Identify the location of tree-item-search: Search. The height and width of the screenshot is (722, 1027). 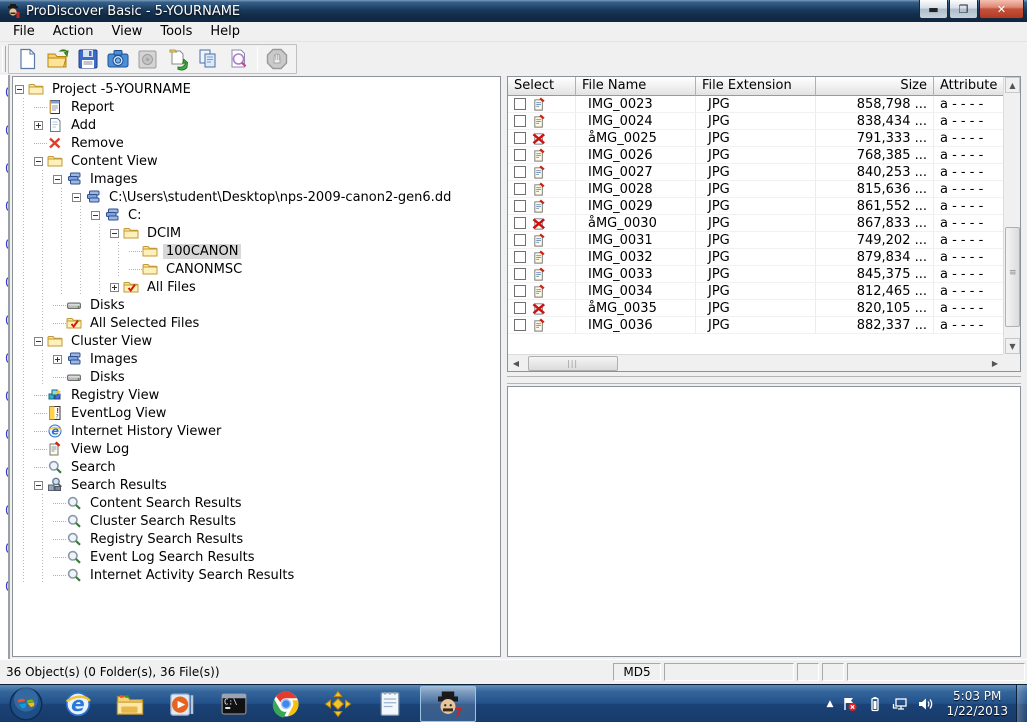
(257, 467).